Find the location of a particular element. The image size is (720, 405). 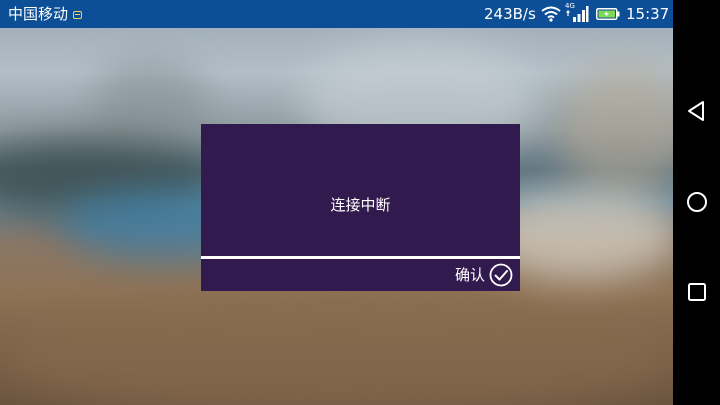

status-bar: 中国移动 243B/s 4G 15:37 is located at coordinates (336, 14).